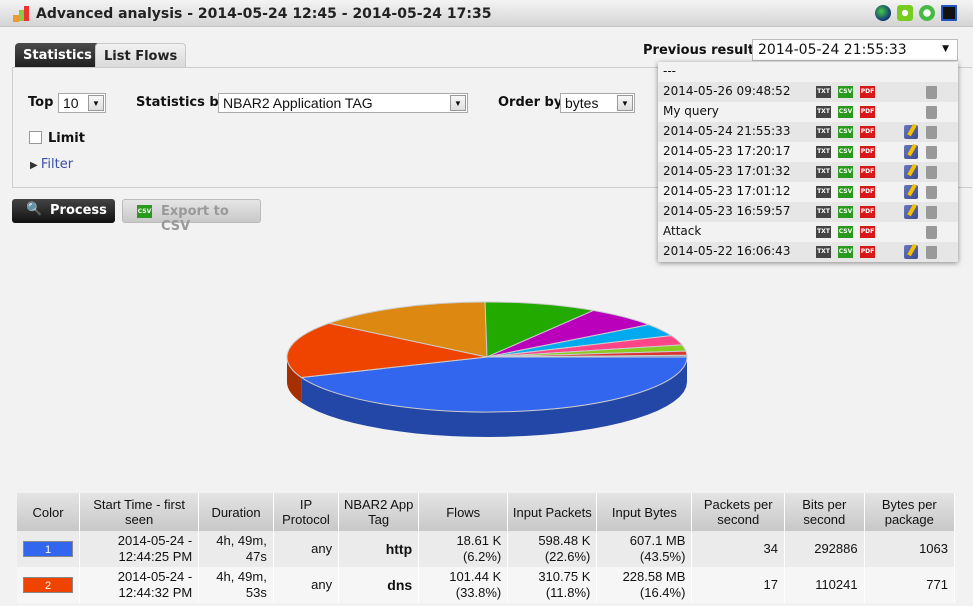 The width and height of the screenshot is (973, 606). What do you see at coordinates (552, 549) in the screenshot?
I see `cell-packets: 598.48 K (22.6%)` at bounding box center [552, 549].